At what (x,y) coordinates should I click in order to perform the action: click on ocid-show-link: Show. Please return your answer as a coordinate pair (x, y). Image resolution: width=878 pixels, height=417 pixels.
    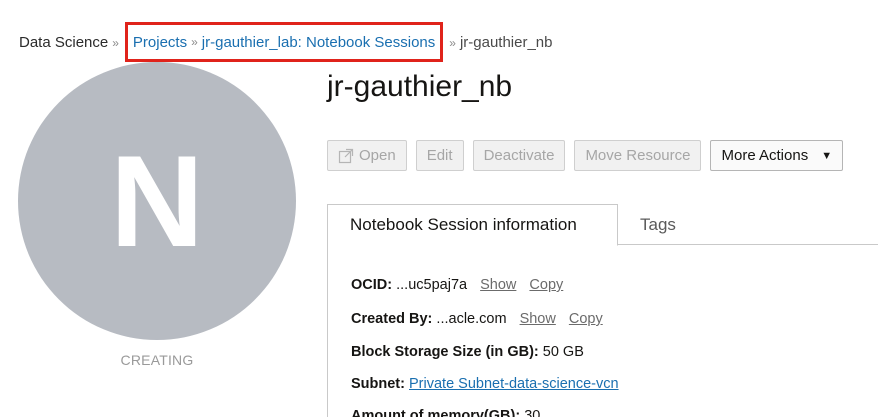
    Looking at the image, I should click on (498, 285).